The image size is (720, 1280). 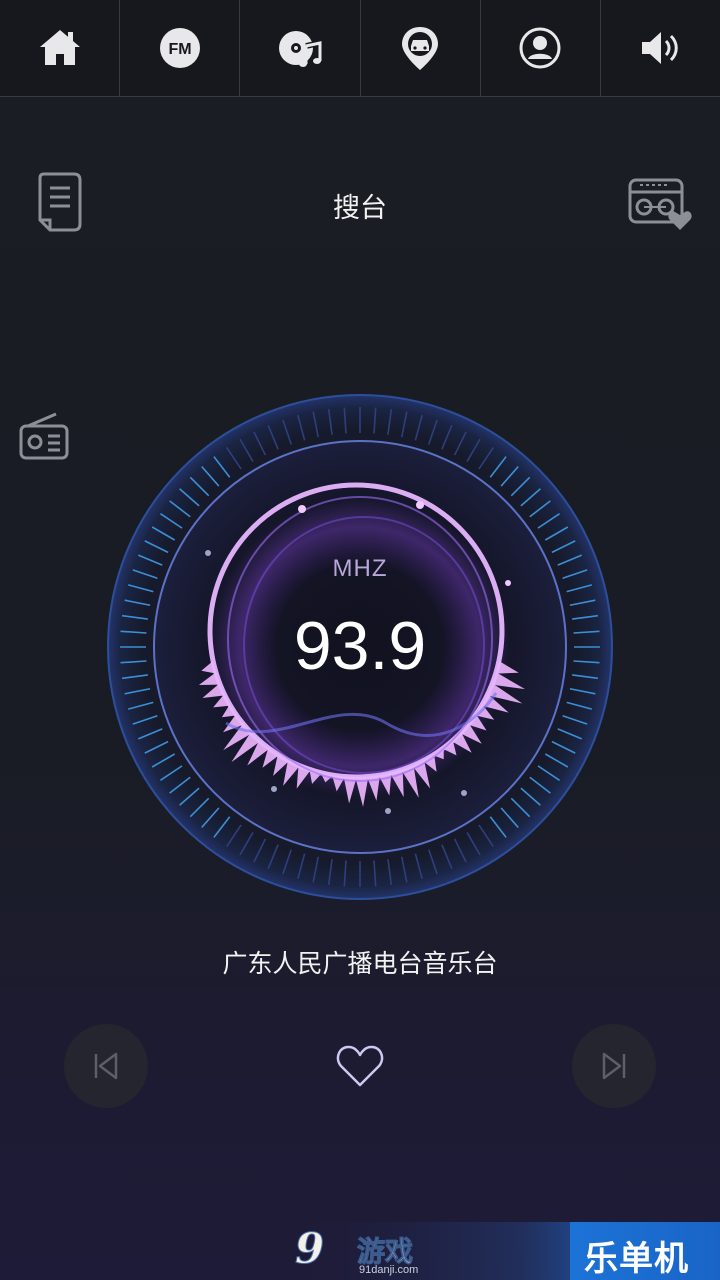 I want to click on favorites-radio-button, so click(x=660, y=203).